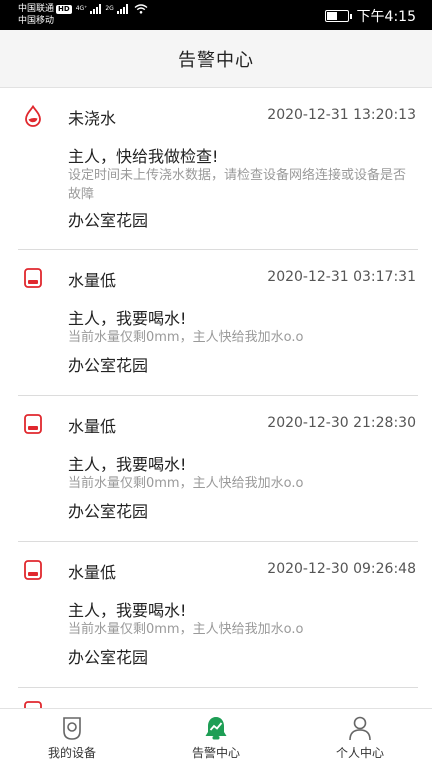  What do you see at coordinates (386, 17) in the screenshot?
I see `clock: 下午4:15` at bounding box center [386, 17].